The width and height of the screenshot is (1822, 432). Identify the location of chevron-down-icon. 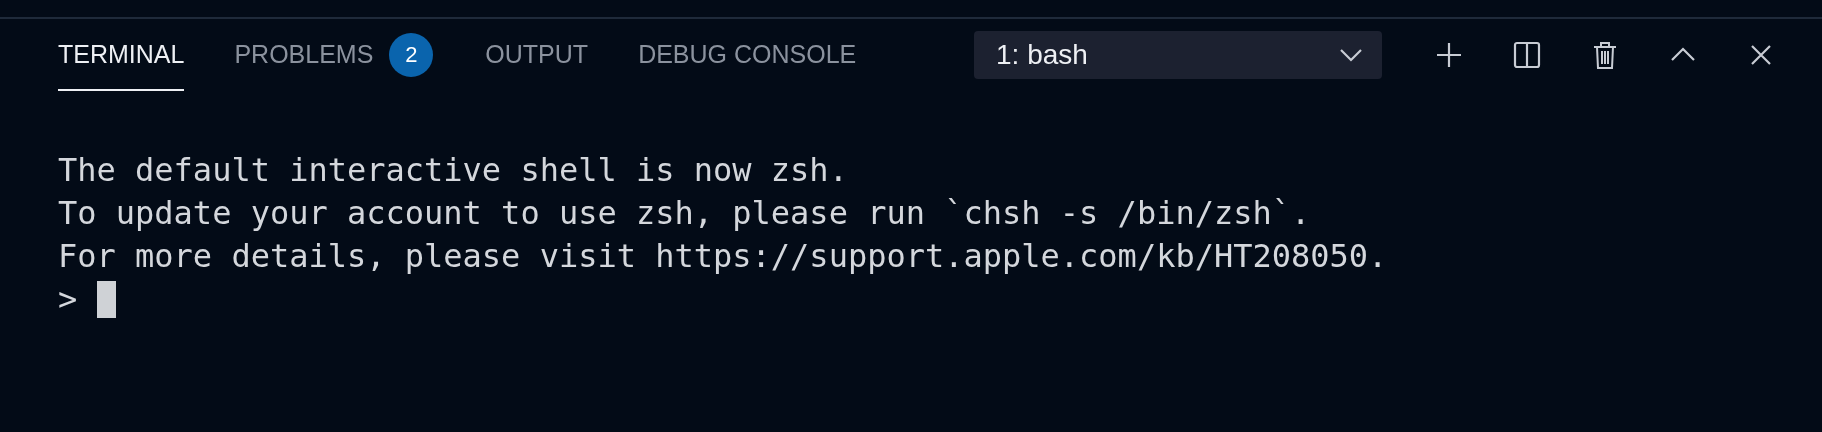
(1351, 55).